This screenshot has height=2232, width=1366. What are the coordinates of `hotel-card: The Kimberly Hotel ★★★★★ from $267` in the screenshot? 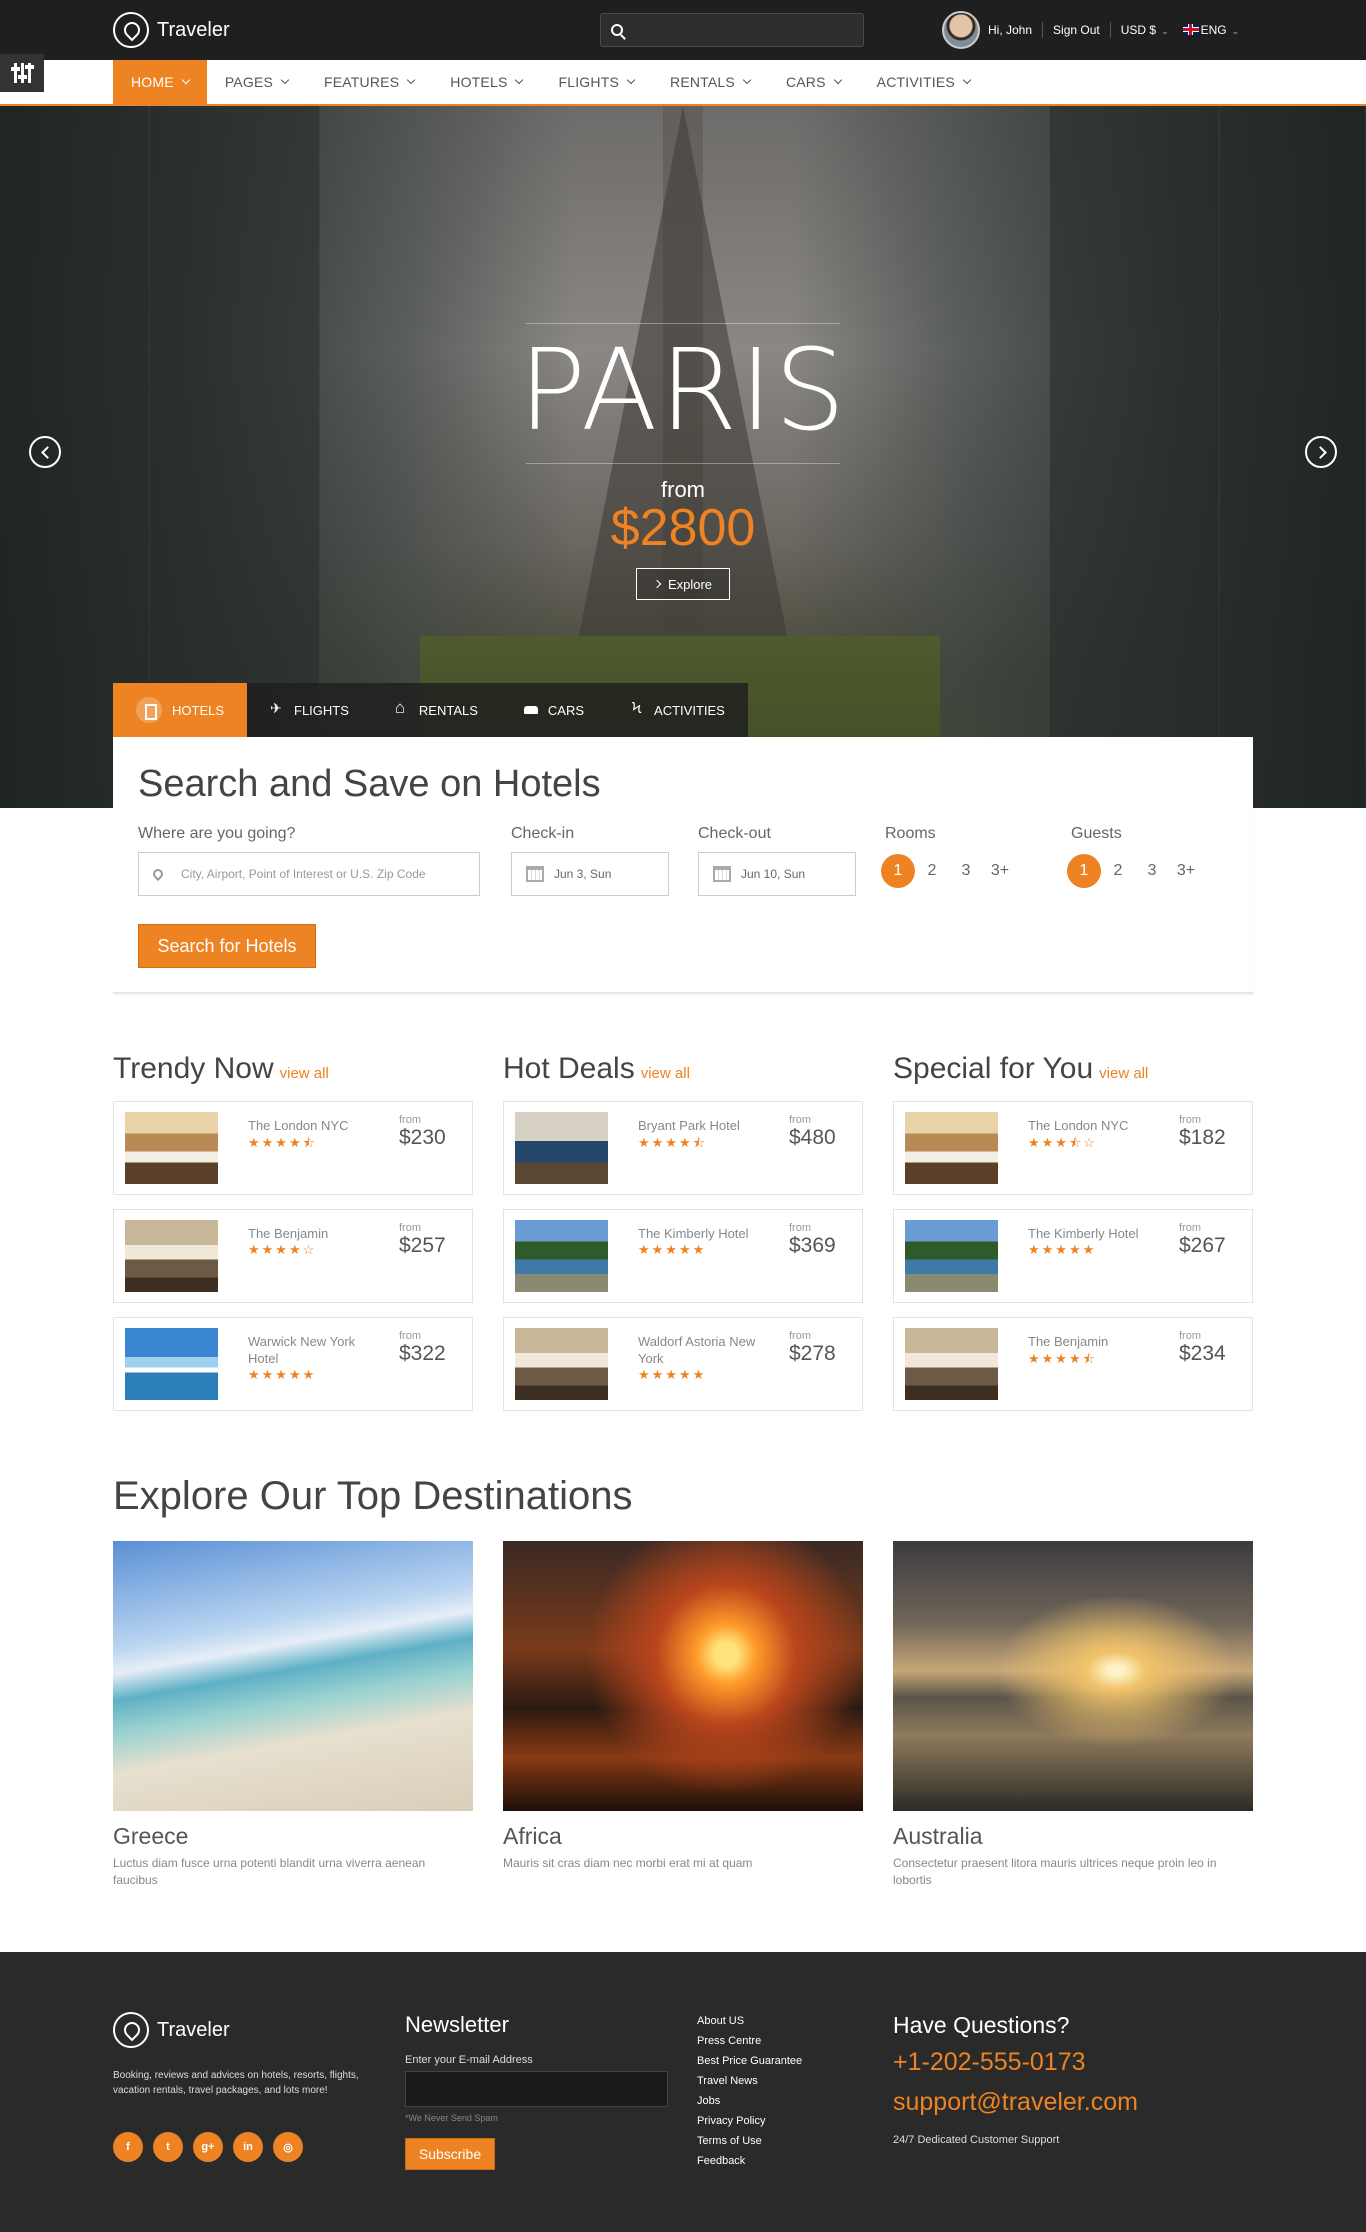 It's located at (1073, 1256).